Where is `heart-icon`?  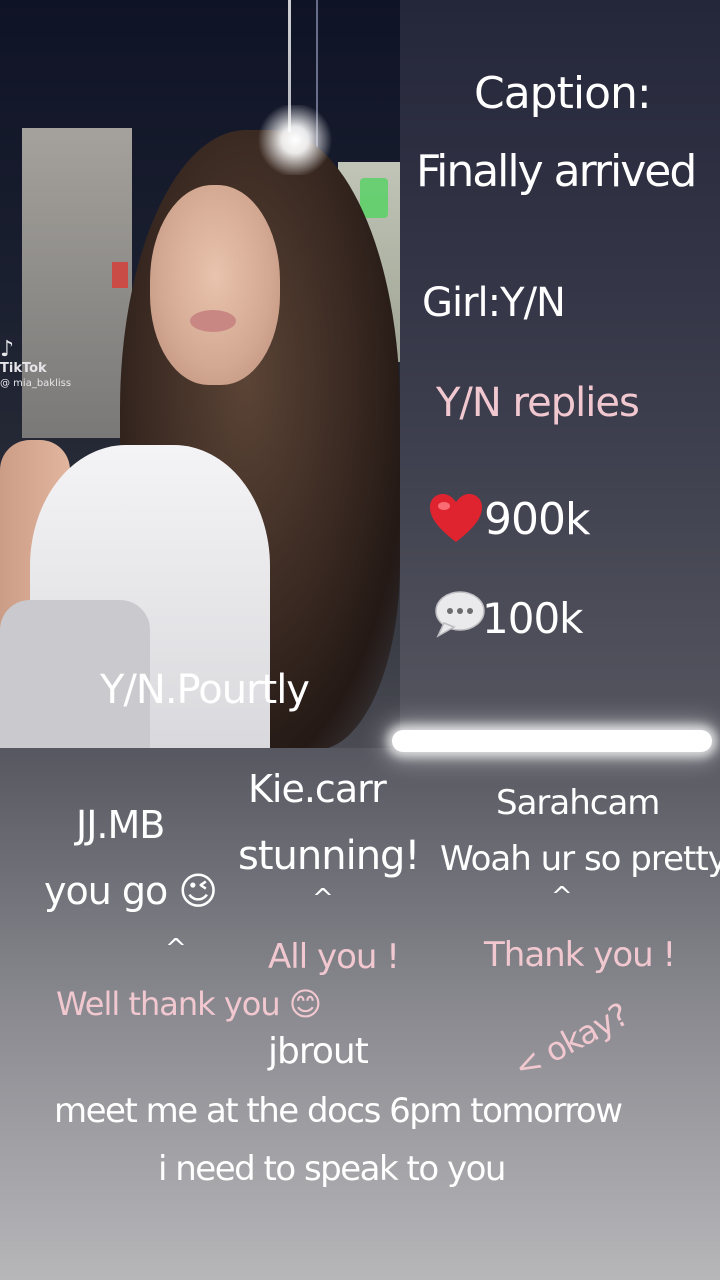
heart-icon is located at coordinates (456, 518).